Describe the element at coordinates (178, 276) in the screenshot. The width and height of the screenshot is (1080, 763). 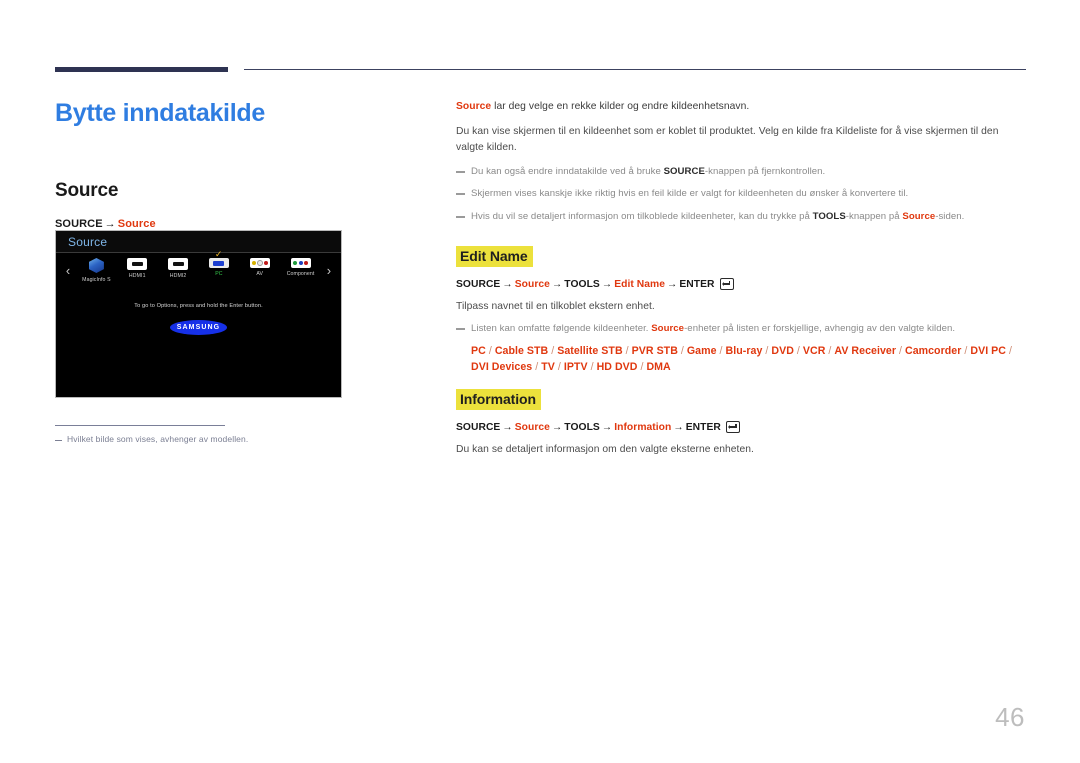
I see `tv-source-label: HDMI2` at that location.